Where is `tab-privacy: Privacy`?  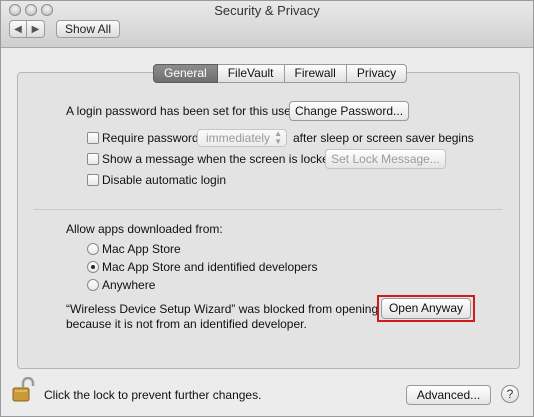 tab-privacy: Privacy is located at coordinates (377, 73).